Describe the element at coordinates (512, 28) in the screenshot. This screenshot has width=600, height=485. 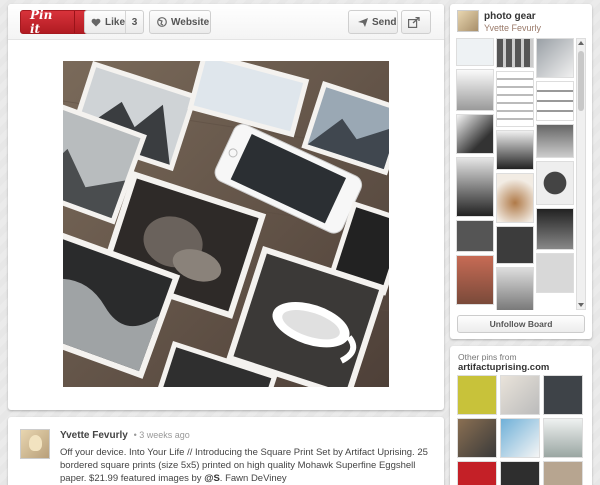
I see `board-owner: Yvette Fevurly` at that location.